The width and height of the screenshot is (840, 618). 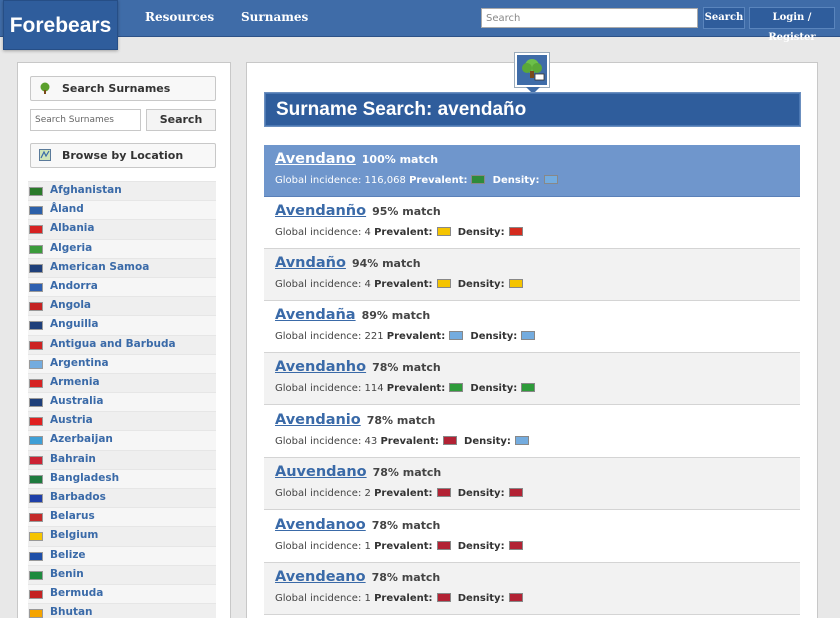 I want to click on surname-search-input, so click(x=85, y=120).